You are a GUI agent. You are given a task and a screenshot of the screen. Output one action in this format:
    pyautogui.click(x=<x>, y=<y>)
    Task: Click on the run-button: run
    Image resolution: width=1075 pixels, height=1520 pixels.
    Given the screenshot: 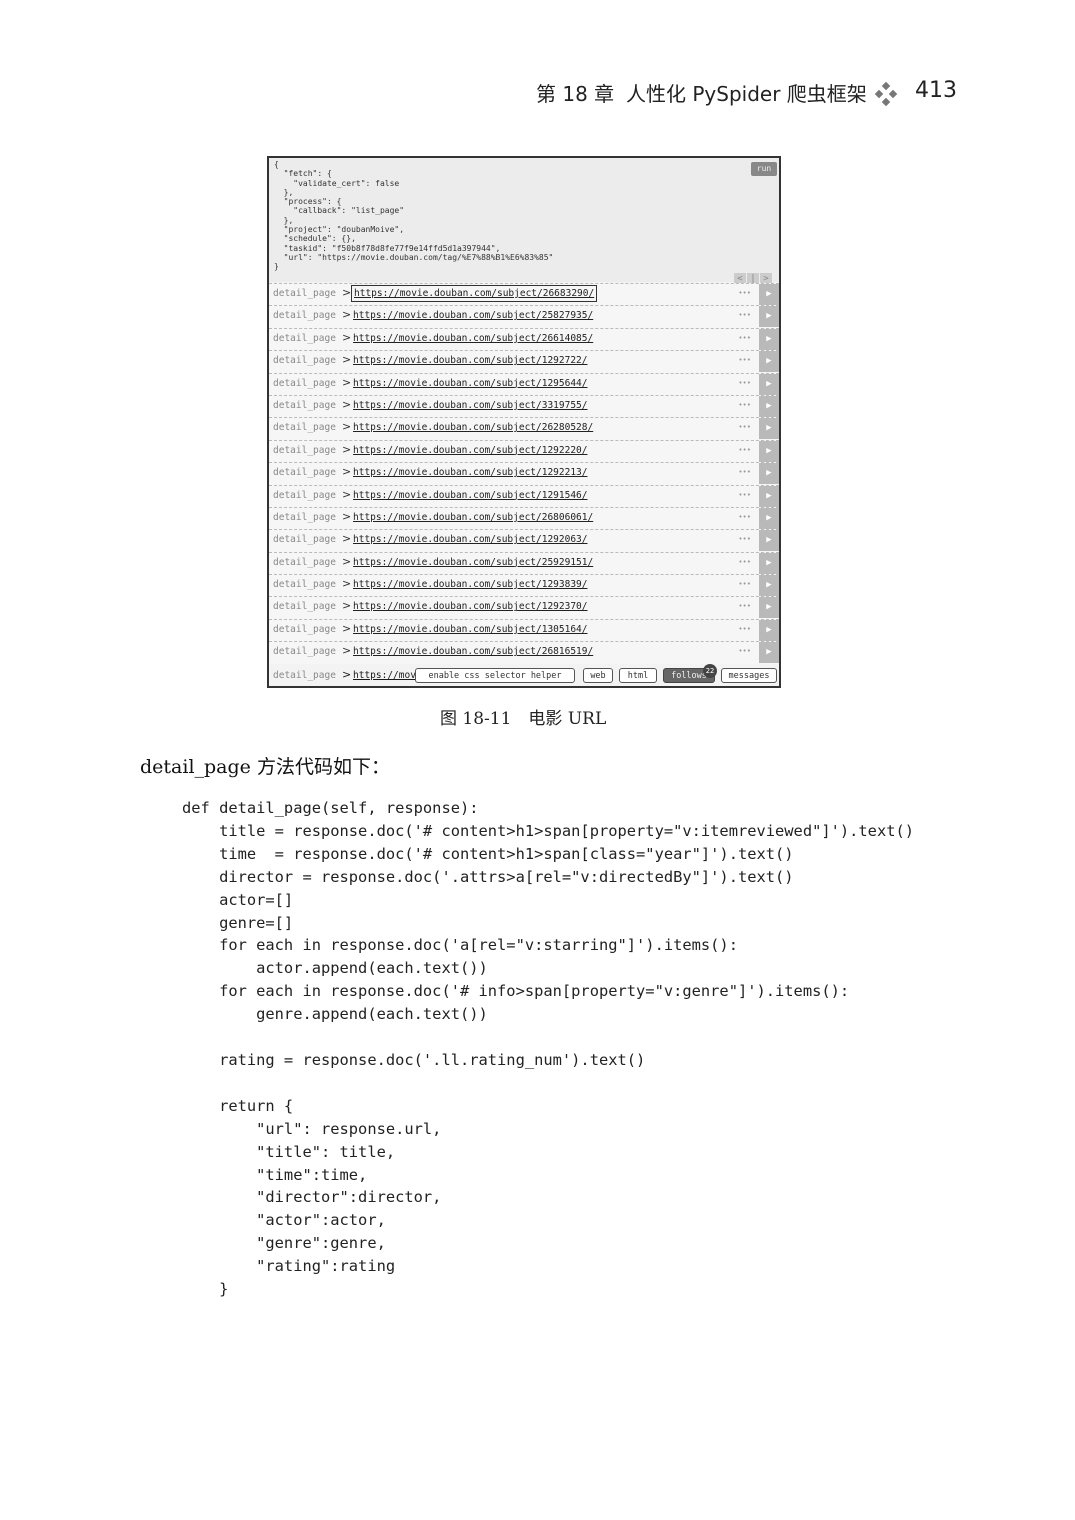 What is the action you would take?
    pyautogui.click(x=764, y=169)
    